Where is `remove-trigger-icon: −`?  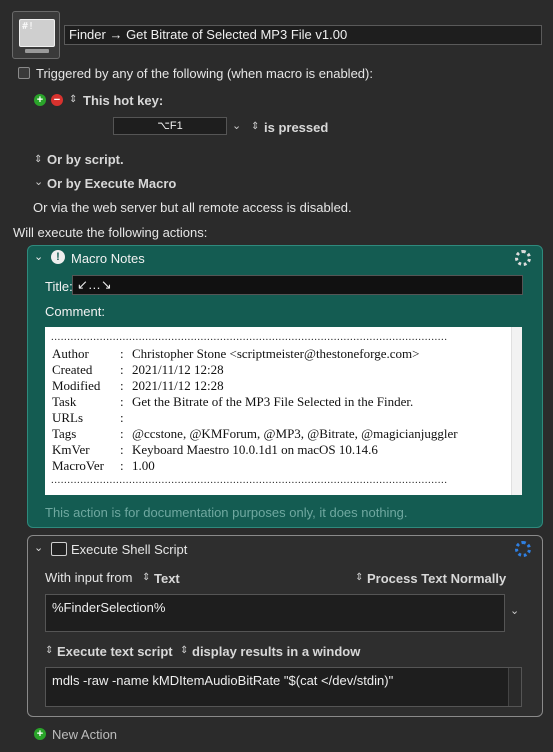
remove-trigger-icon: − is located at coordinates (57, 100).